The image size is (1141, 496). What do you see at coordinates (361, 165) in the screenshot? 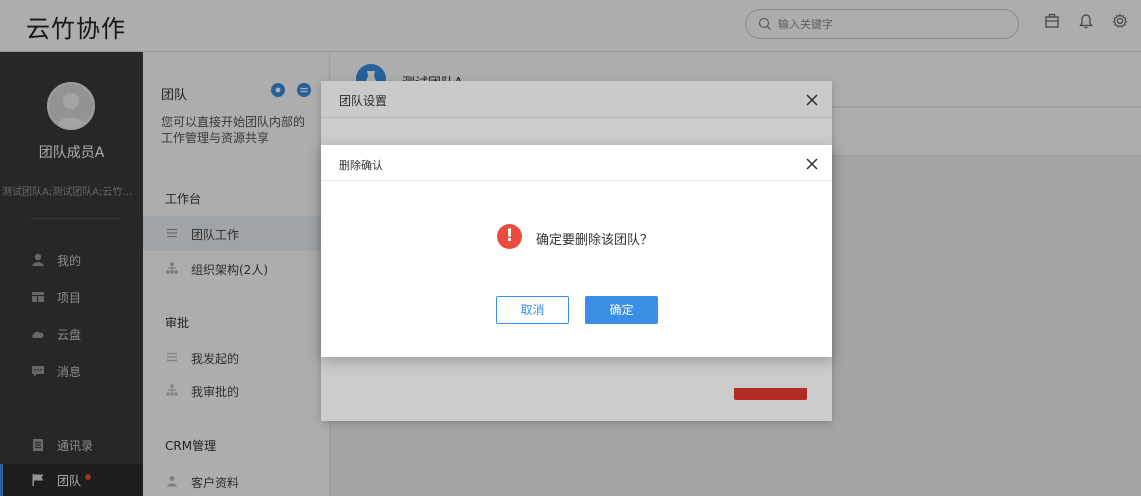
I see `dialog-title: 删除确认` at bounding box center [361, 165].